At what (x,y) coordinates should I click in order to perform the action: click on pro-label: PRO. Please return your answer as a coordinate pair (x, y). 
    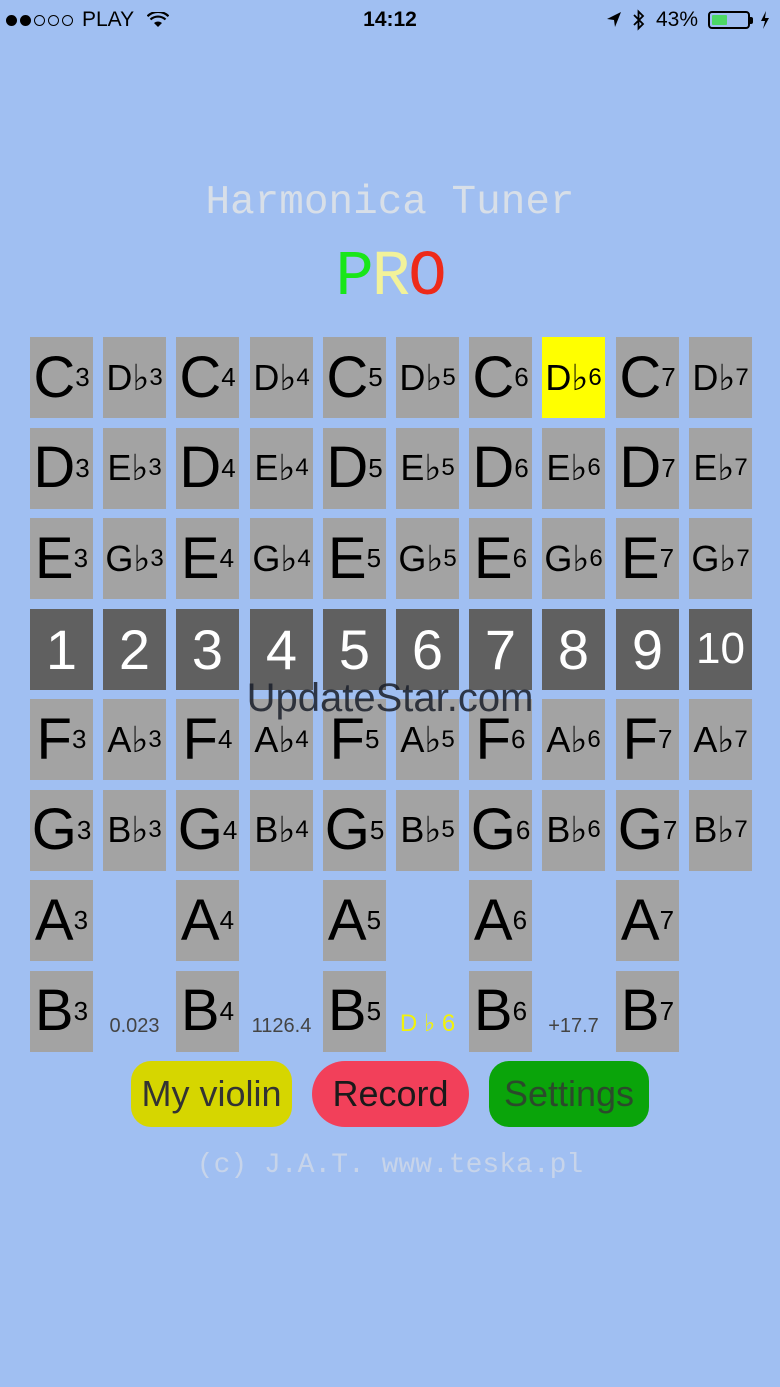
    Looking at the image, I should click on (390, 278).